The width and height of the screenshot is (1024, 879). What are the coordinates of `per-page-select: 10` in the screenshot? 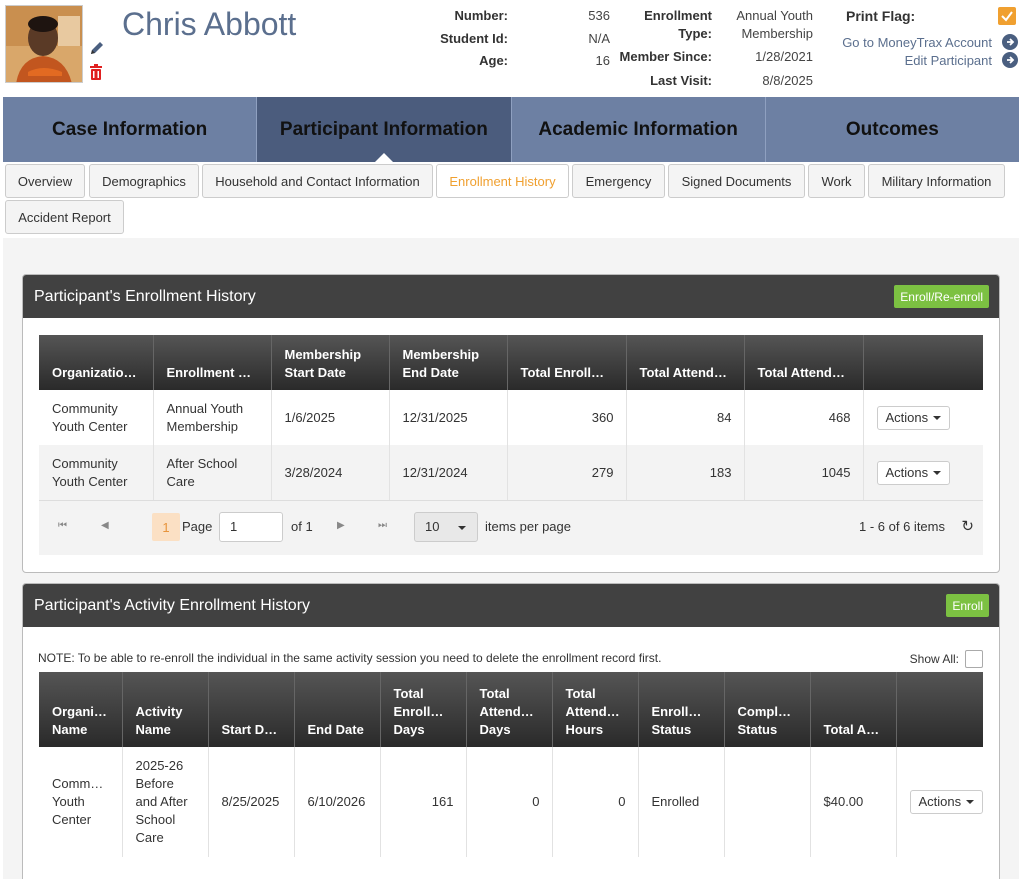 It's located at (446, 527).